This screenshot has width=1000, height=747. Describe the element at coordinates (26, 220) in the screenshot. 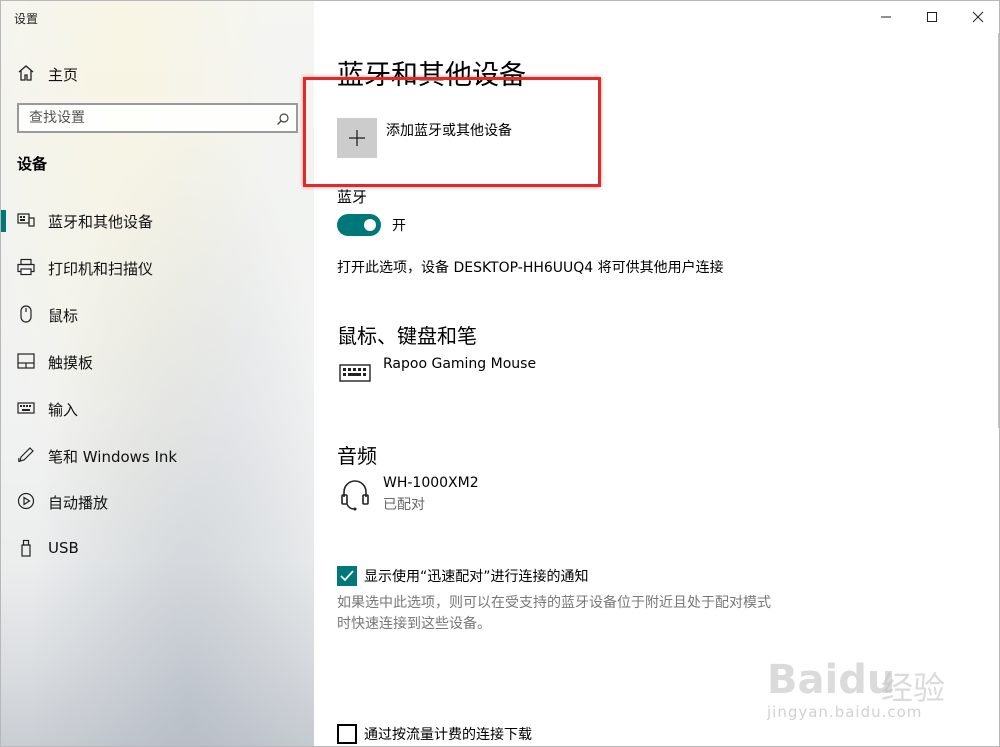

I see `bluetooth-devices-icon` at that location.